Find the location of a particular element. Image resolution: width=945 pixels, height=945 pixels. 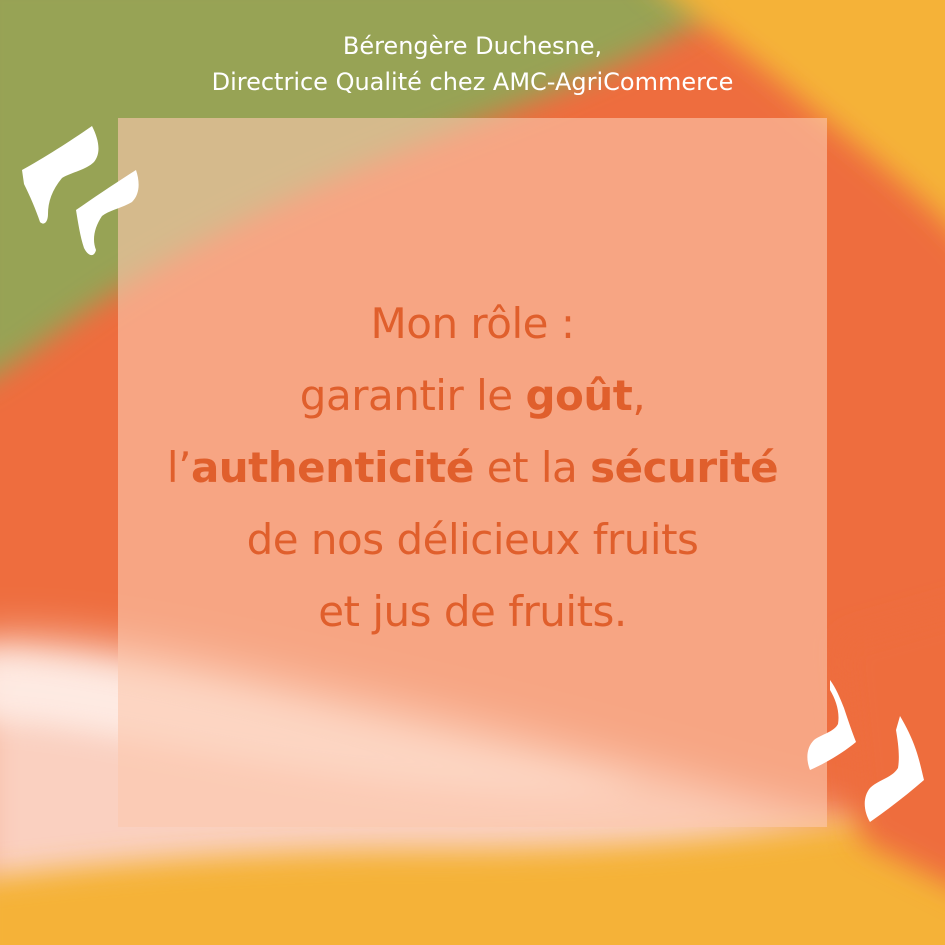

quote-line-2: garantir le goût, is located at coordinates (472, 396).